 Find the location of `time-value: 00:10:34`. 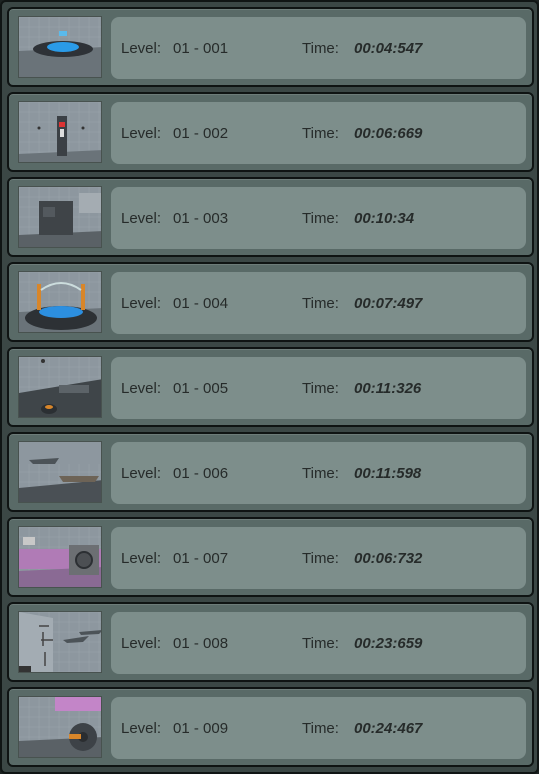

time-value: 00:10:34 is located at coordinates (384, 218).